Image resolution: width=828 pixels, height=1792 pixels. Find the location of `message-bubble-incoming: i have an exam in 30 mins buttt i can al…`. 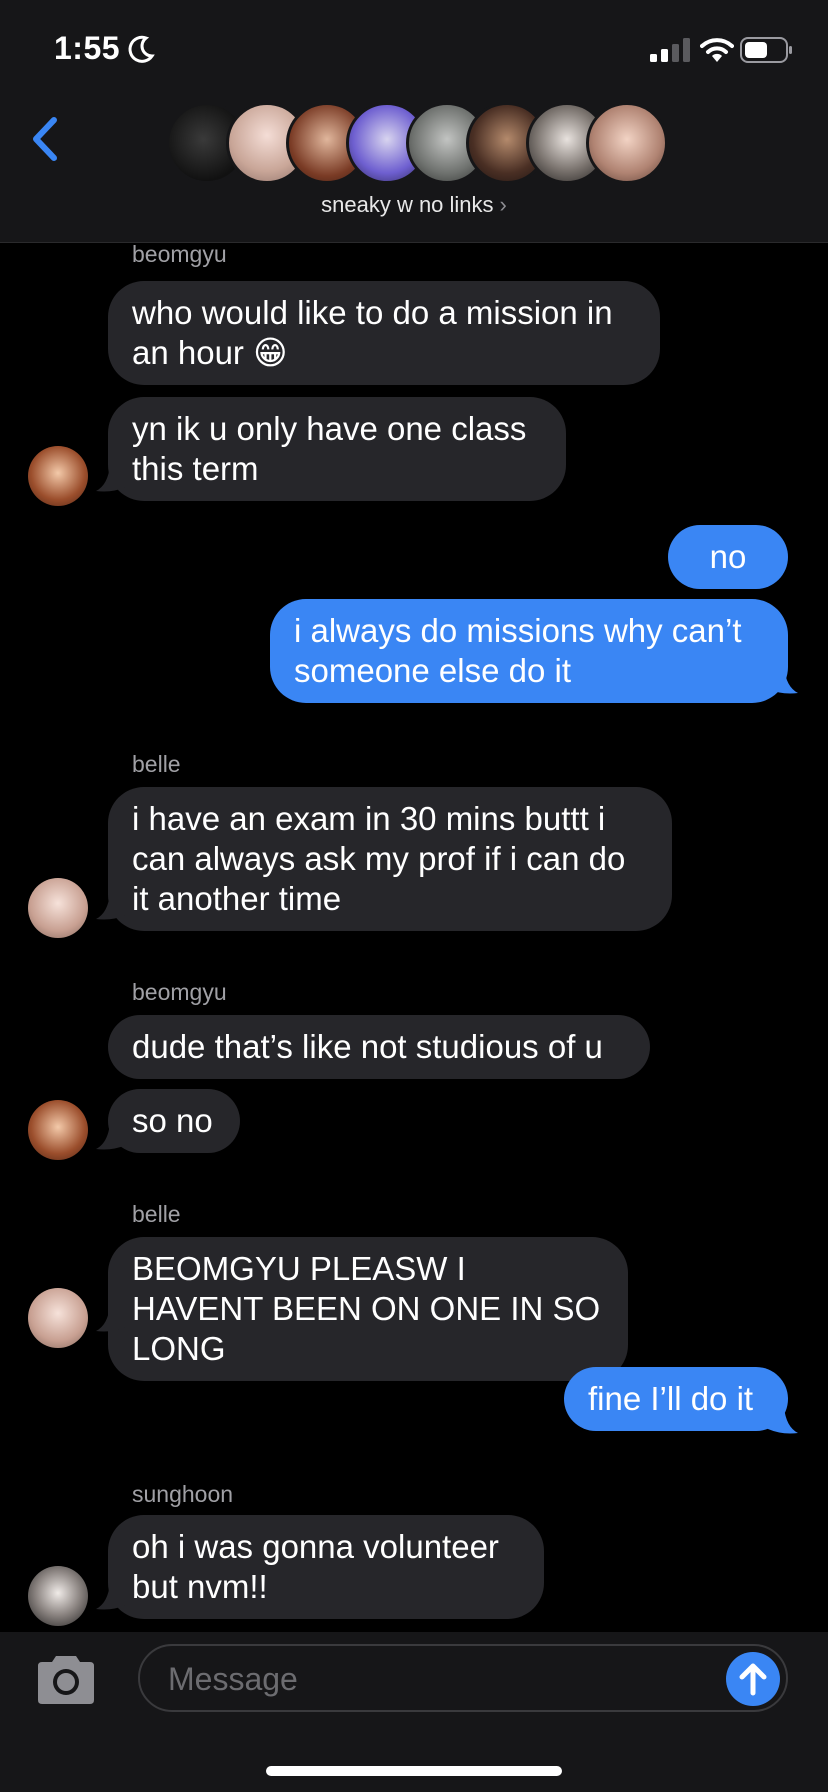

message-bubble-incoming: i have an exam in 30 mins buttt i can al… is located at coordinates (390, 859).